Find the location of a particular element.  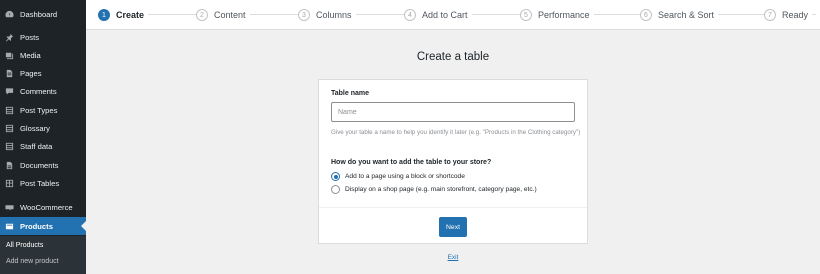

step-add-to-cart: 4 Add to Cart is located at coordinates (438, 15).